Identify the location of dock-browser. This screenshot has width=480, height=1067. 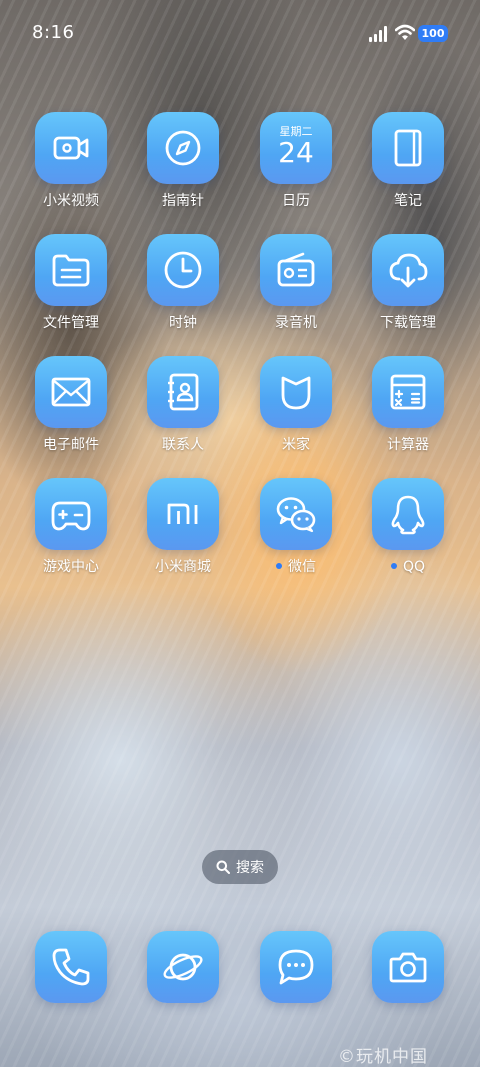
(183, 967).